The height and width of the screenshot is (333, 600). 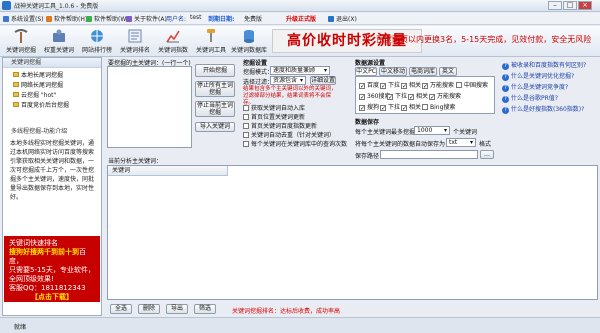 What do you see at coordinates (52, 63) in the screenshot?
I see `mining-section-header: 关键词挖掘` at bounding box center [52, 63].